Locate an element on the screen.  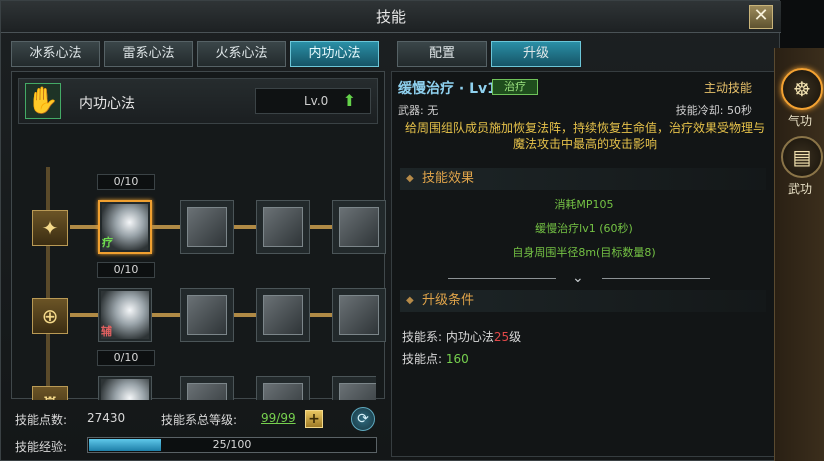
skill-count-1: 0/10 is located at coordinates (126, 182).